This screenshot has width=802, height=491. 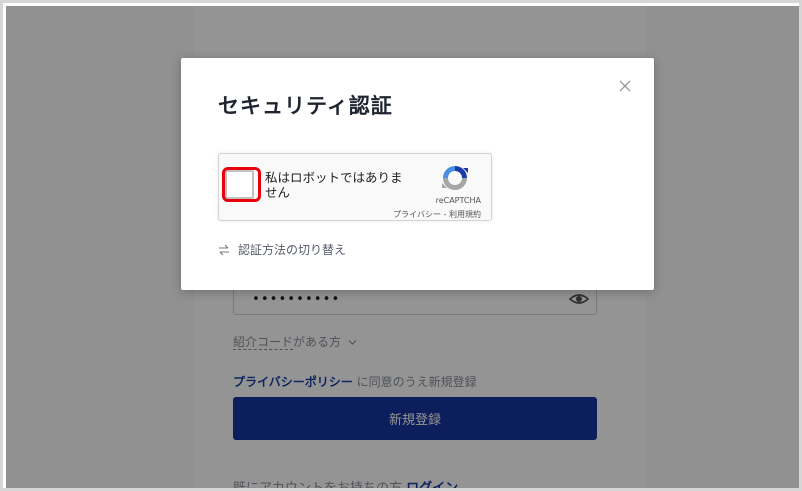 What do you see at coordinates (241, 184) in the screenshot?
I see `highlight-box` at bounding box center [241, 184].